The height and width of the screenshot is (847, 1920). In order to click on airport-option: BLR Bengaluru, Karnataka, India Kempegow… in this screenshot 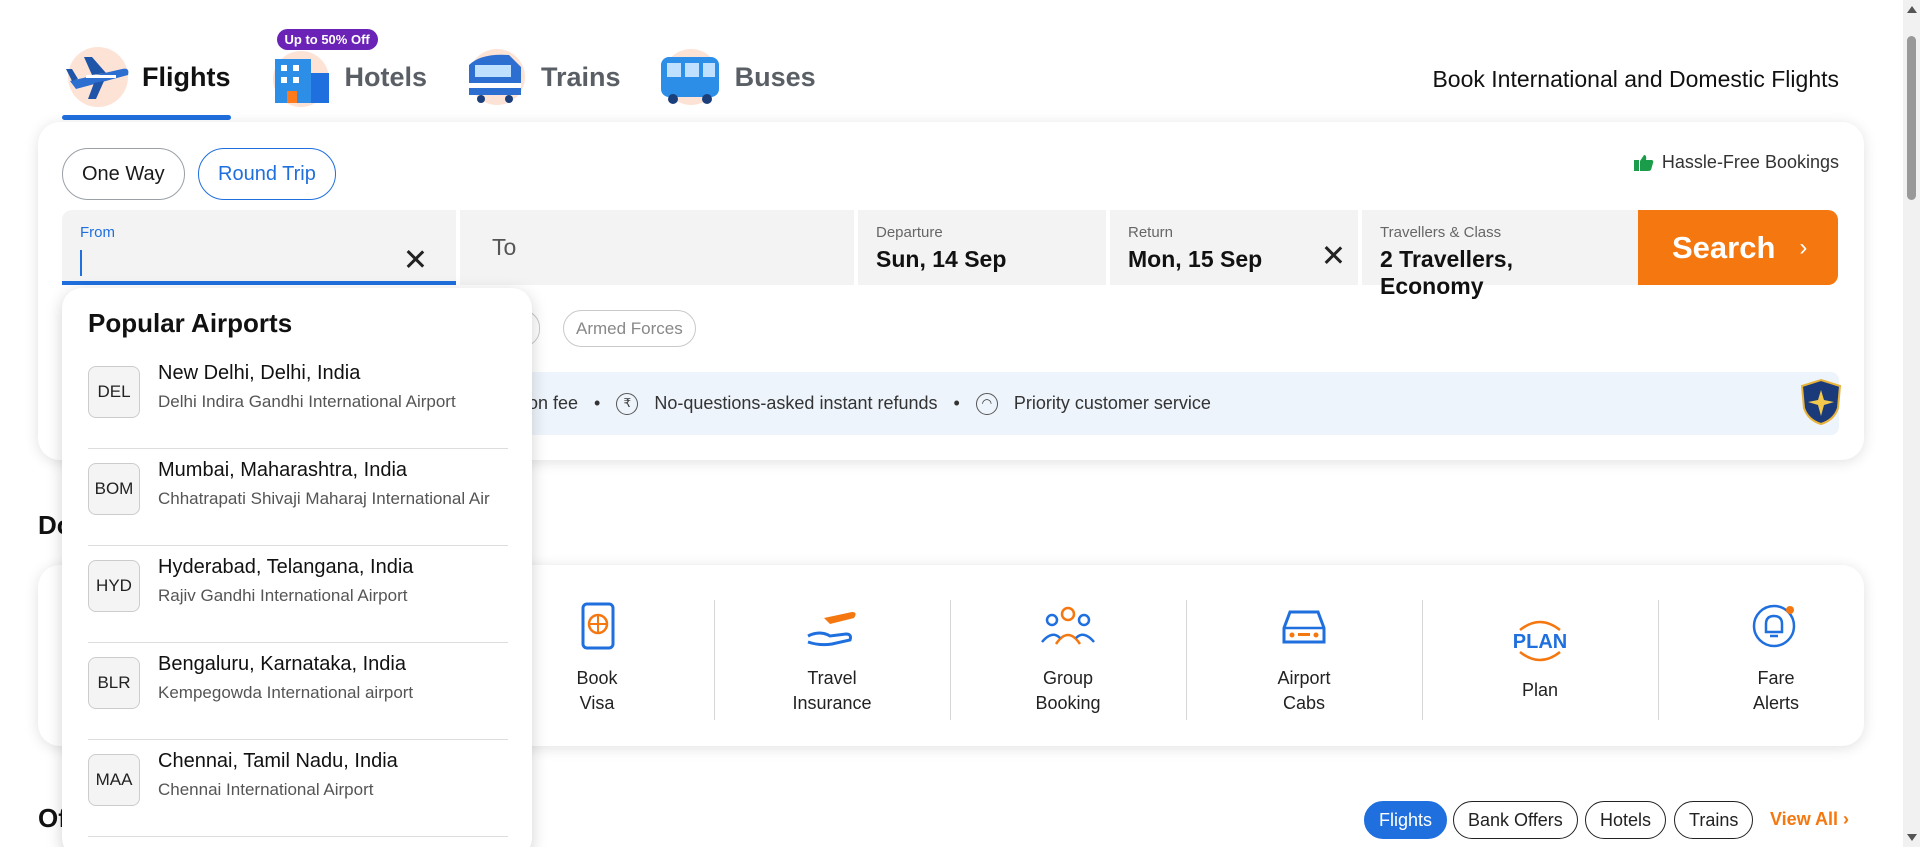, I will do `click(298, 691)`.